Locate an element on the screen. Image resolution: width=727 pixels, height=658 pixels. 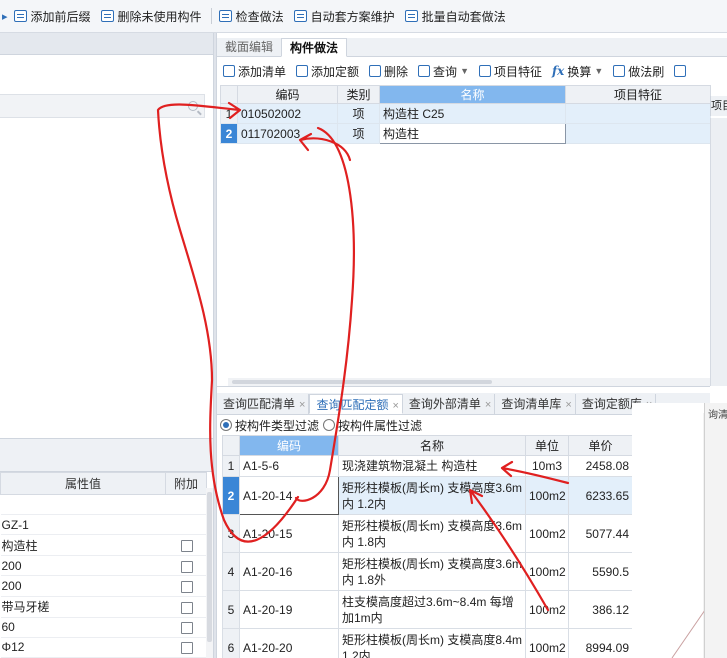
filter-by-attribute-radio is located at coordinates (329, 425).